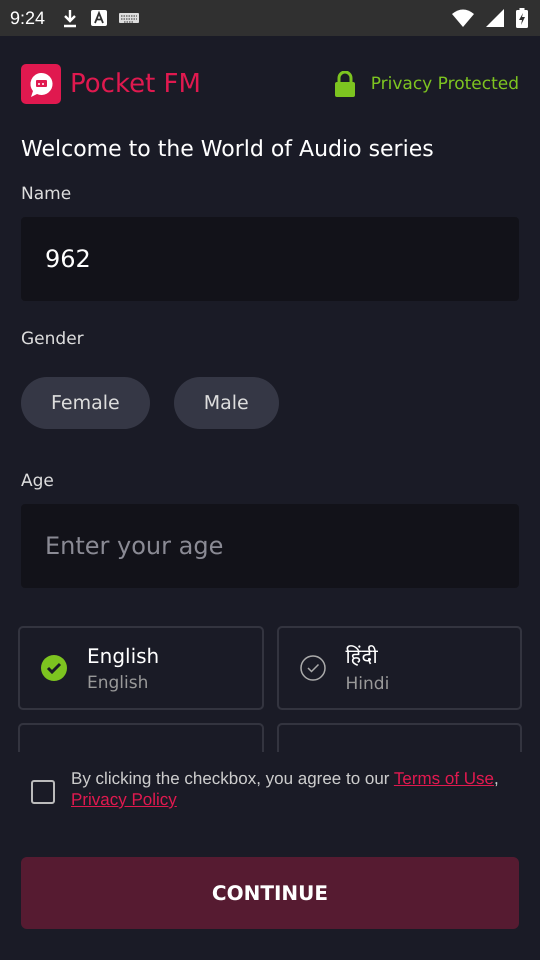  Describe the element at coordinates (285, 789) in the screenshot. I see `consent-text: By clicking the checkbox, you agree to our Terms of Use, Privacy Policy` at that location.